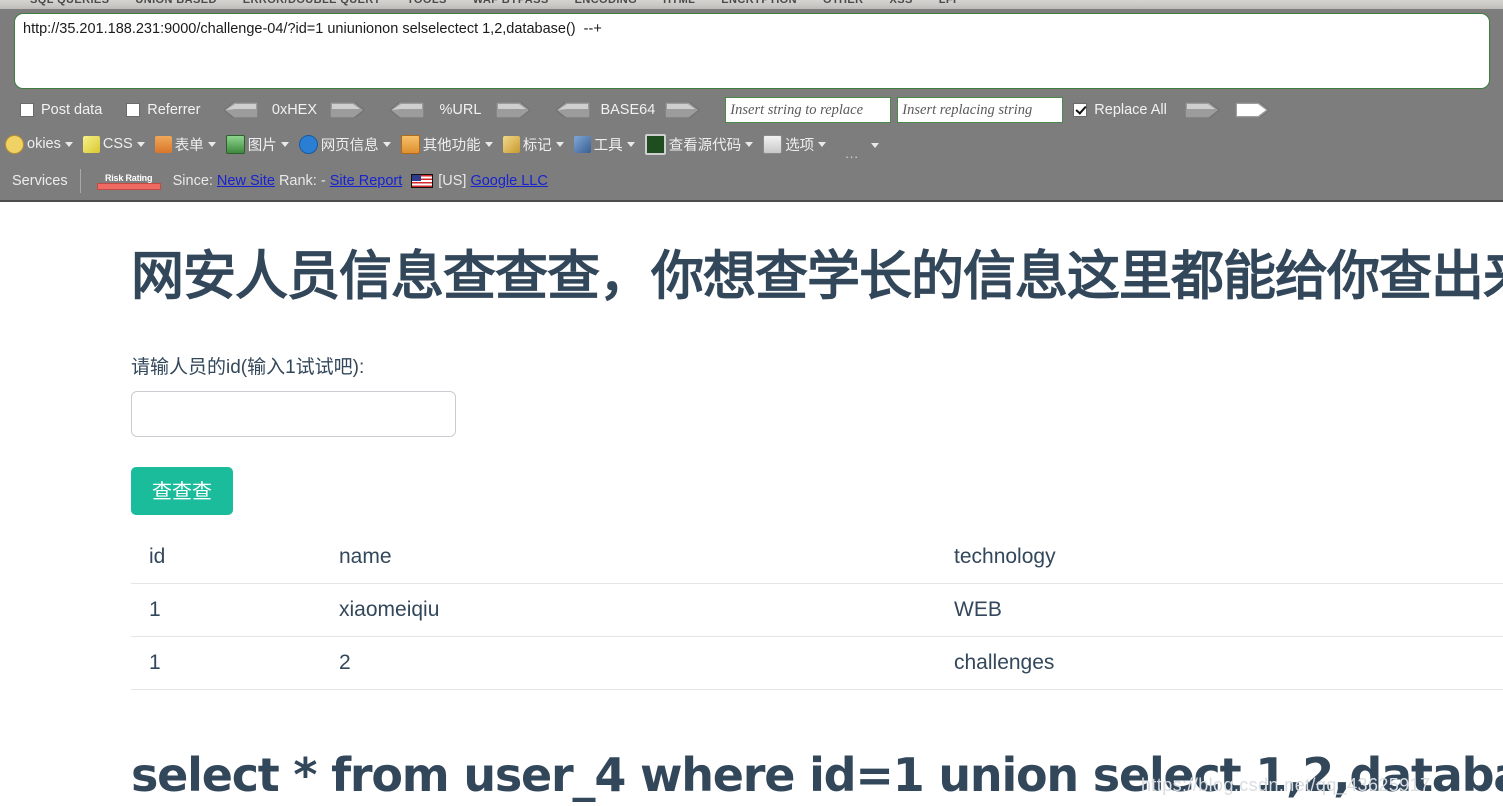  I want to click on form-icon, so click(163, 144).